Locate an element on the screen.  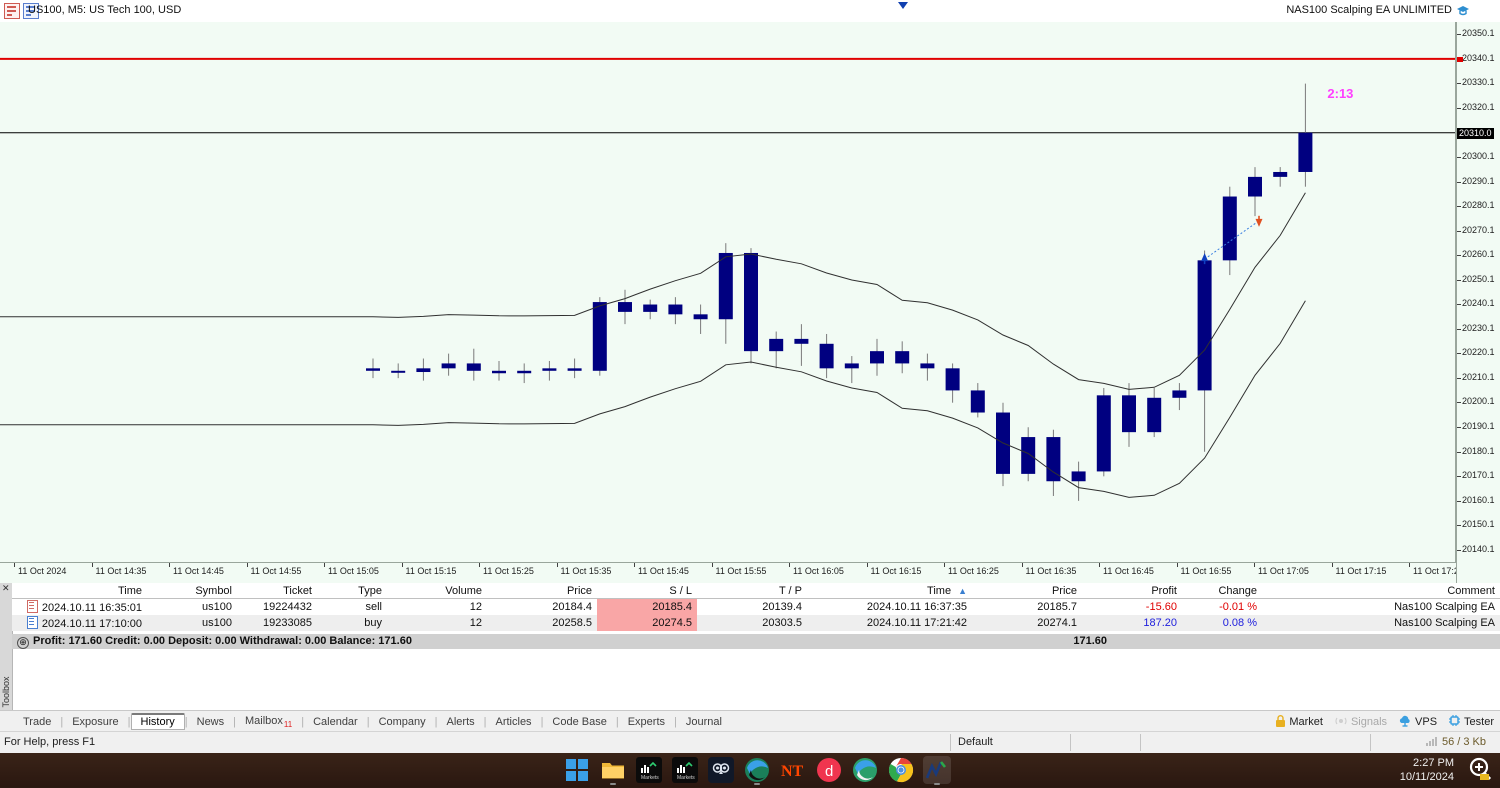
current-price-label: 20310.0 is located at coordinates (1475, 133).